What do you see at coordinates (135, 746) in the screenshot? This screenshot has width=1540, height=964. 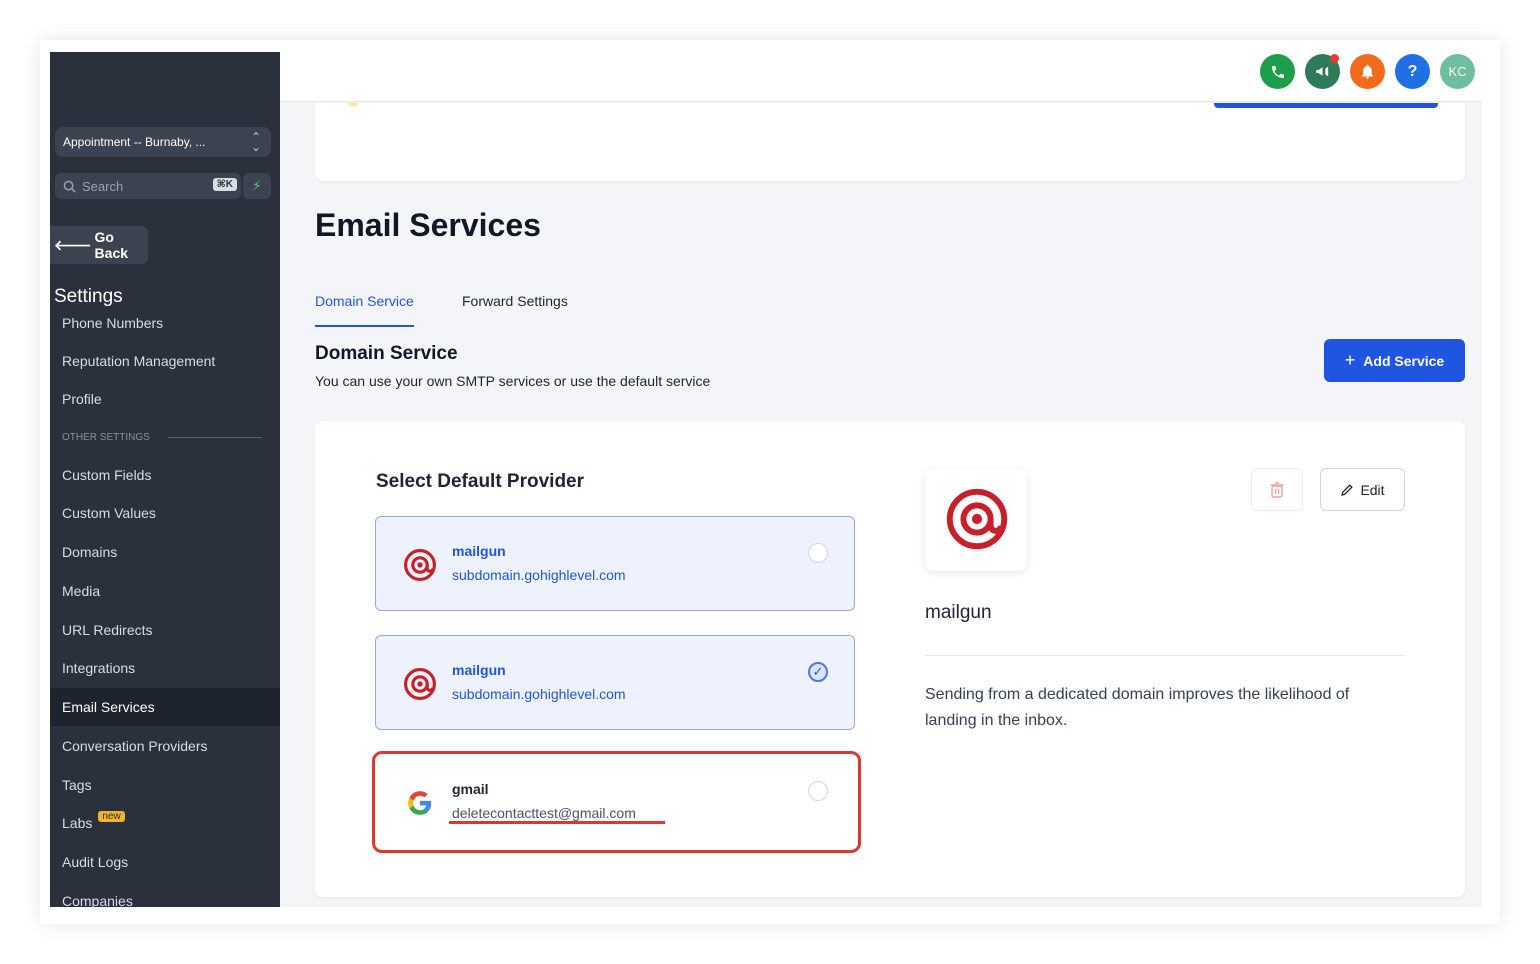 I see `sidebar-item-label: Conversation Providers` at bounding box center [135, 746].